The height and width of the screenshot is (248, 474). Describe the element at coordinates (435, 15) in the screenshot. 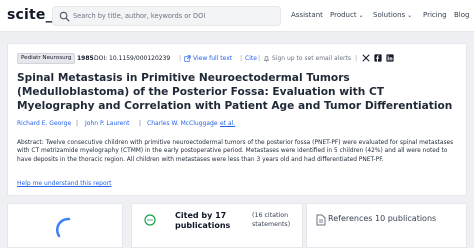

I see `nav-pricing: Pricing` at that location.